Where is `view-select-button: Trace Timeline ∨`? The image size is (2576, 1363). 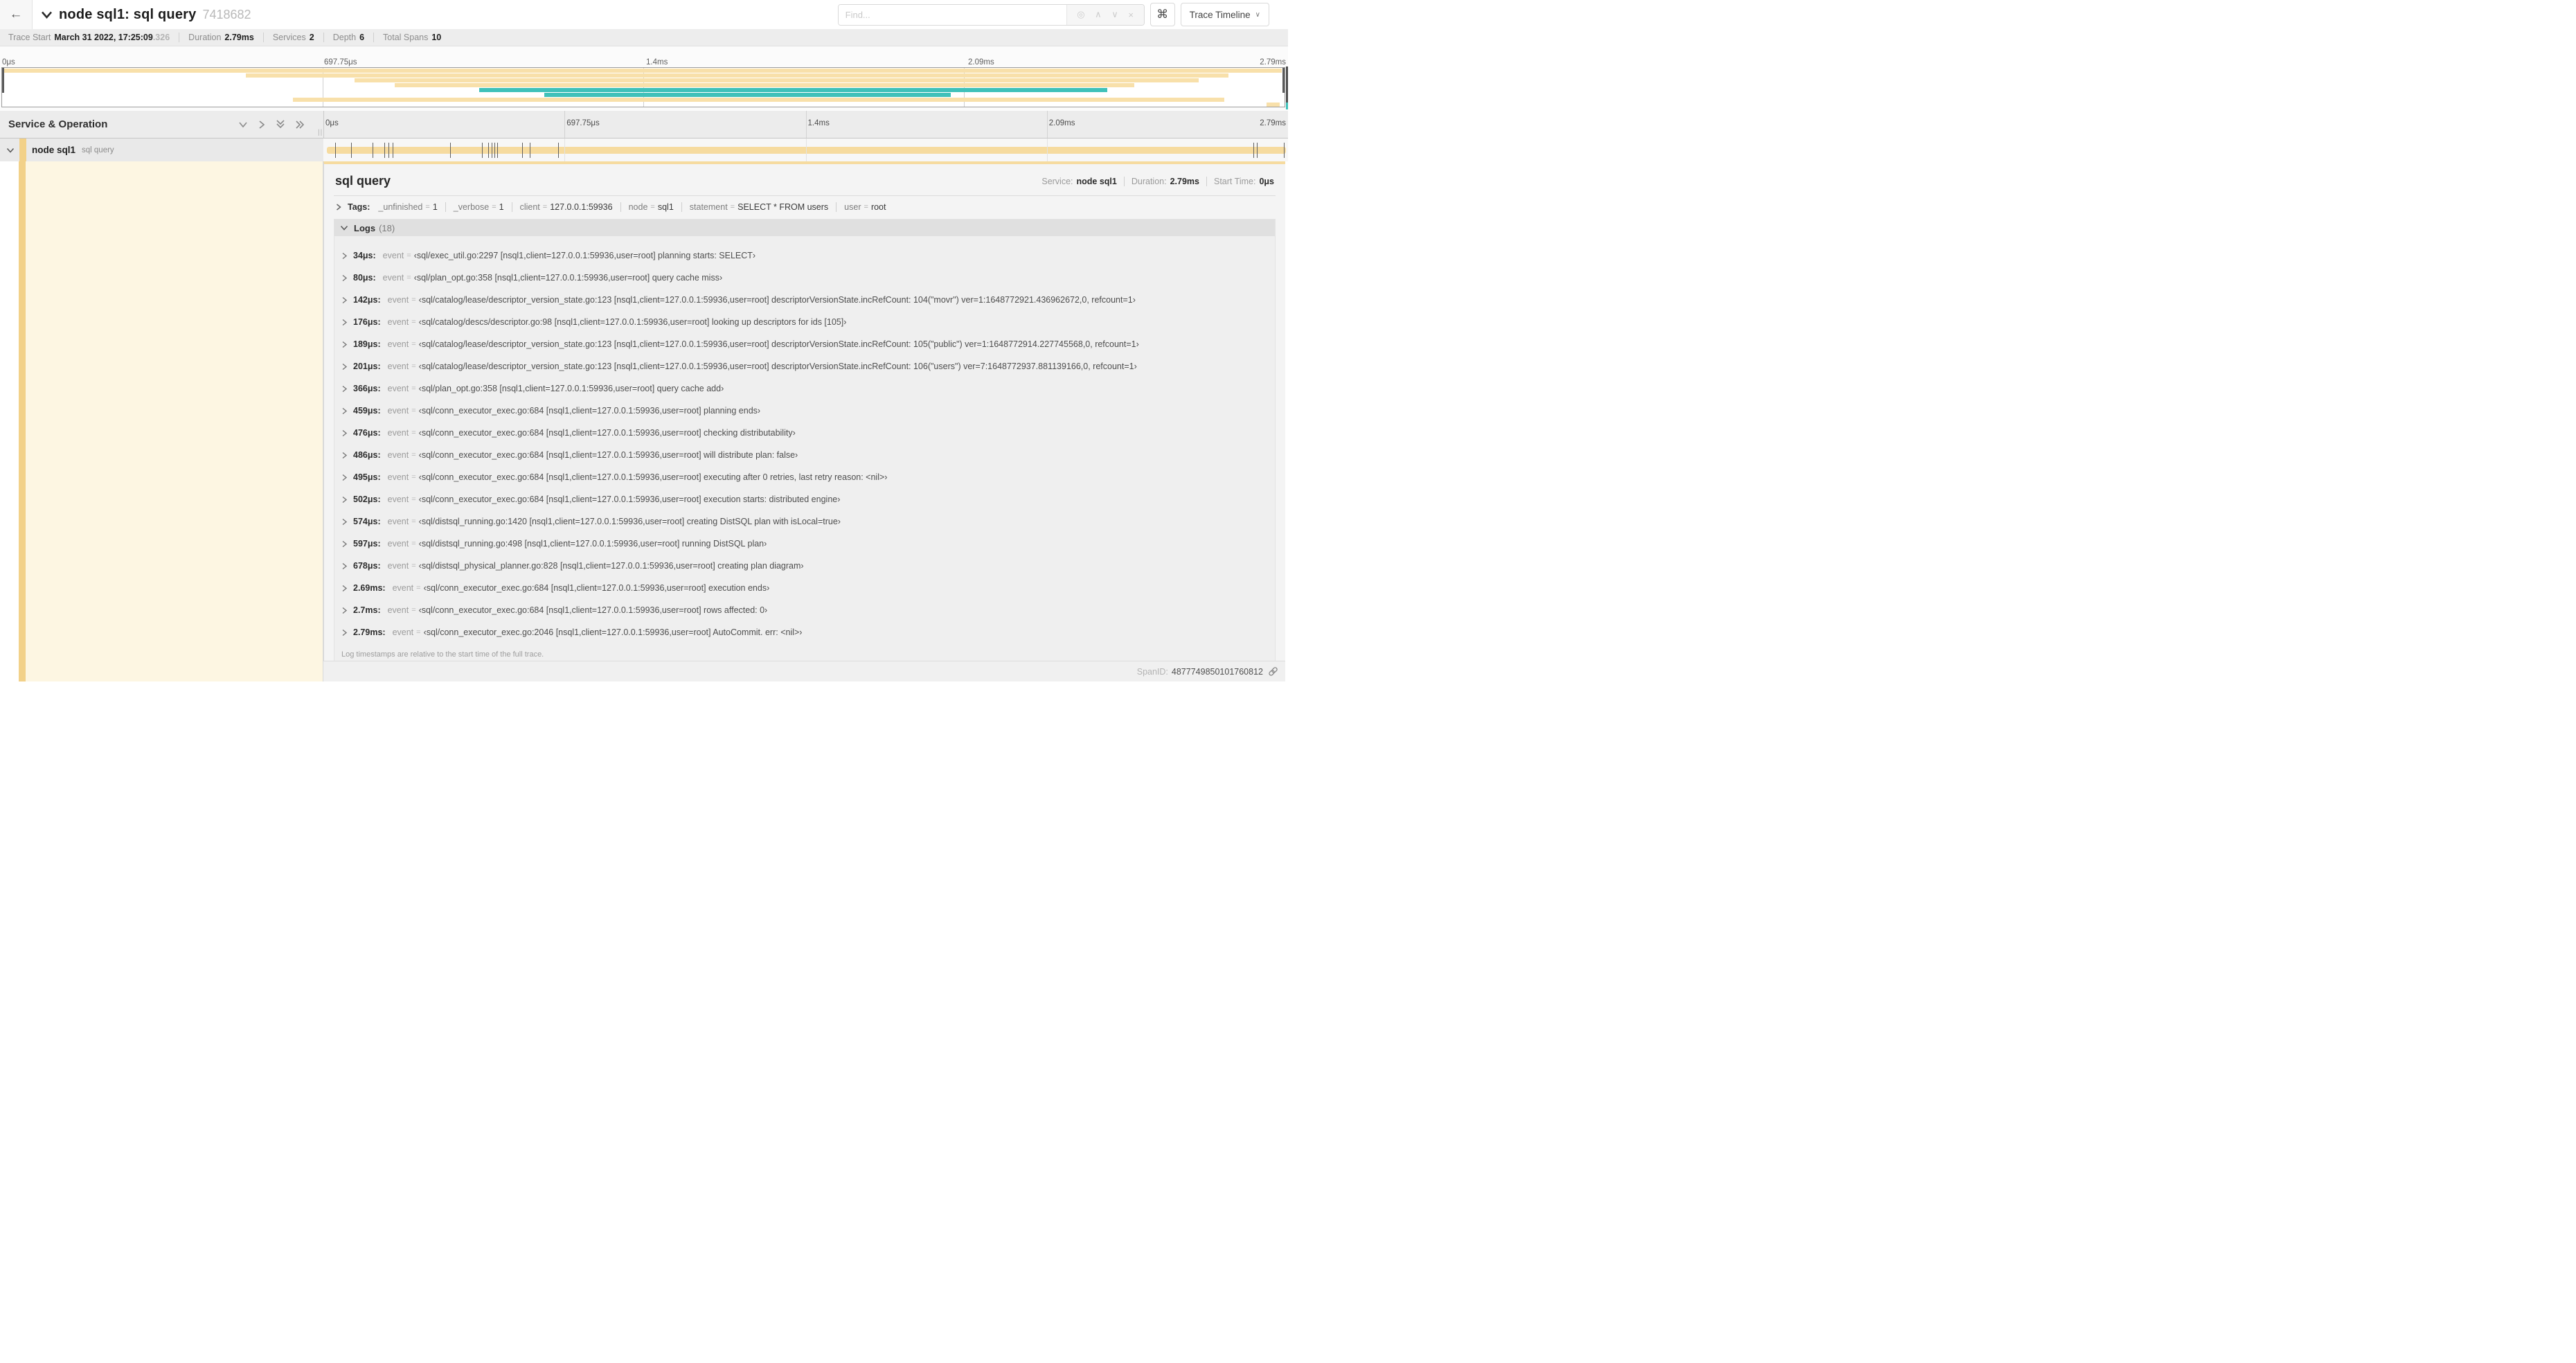
view-select-button: Trace Timeline ∨ is located at coordinates (1224, 15).